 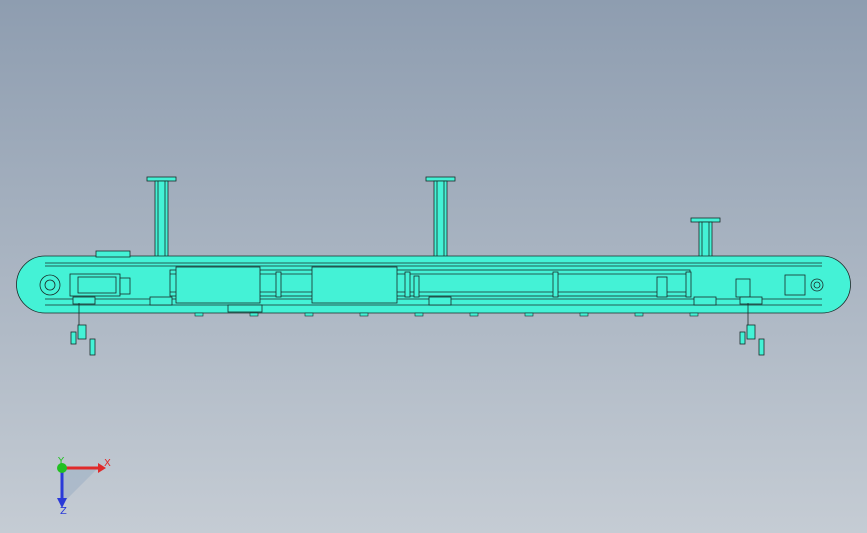 I want to click on z-axis-label: Z, so click(x=63, y=511).